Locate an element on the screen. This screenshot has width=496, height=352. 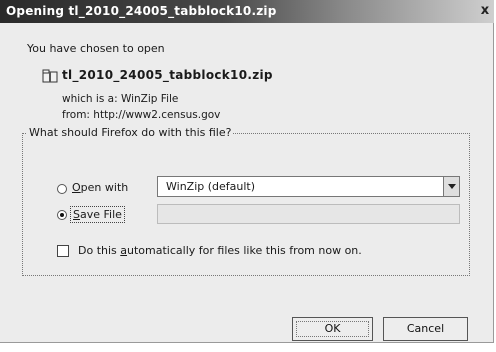
open-with-app-select: WinZip (default) is located at coordinates (308, 186).